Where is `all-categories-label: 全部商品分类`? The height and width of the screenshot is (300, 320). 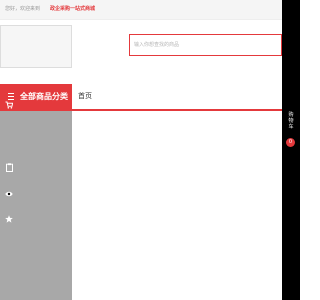 all-categories-label: 全部商品分类 is located at coordinates (44, 96).